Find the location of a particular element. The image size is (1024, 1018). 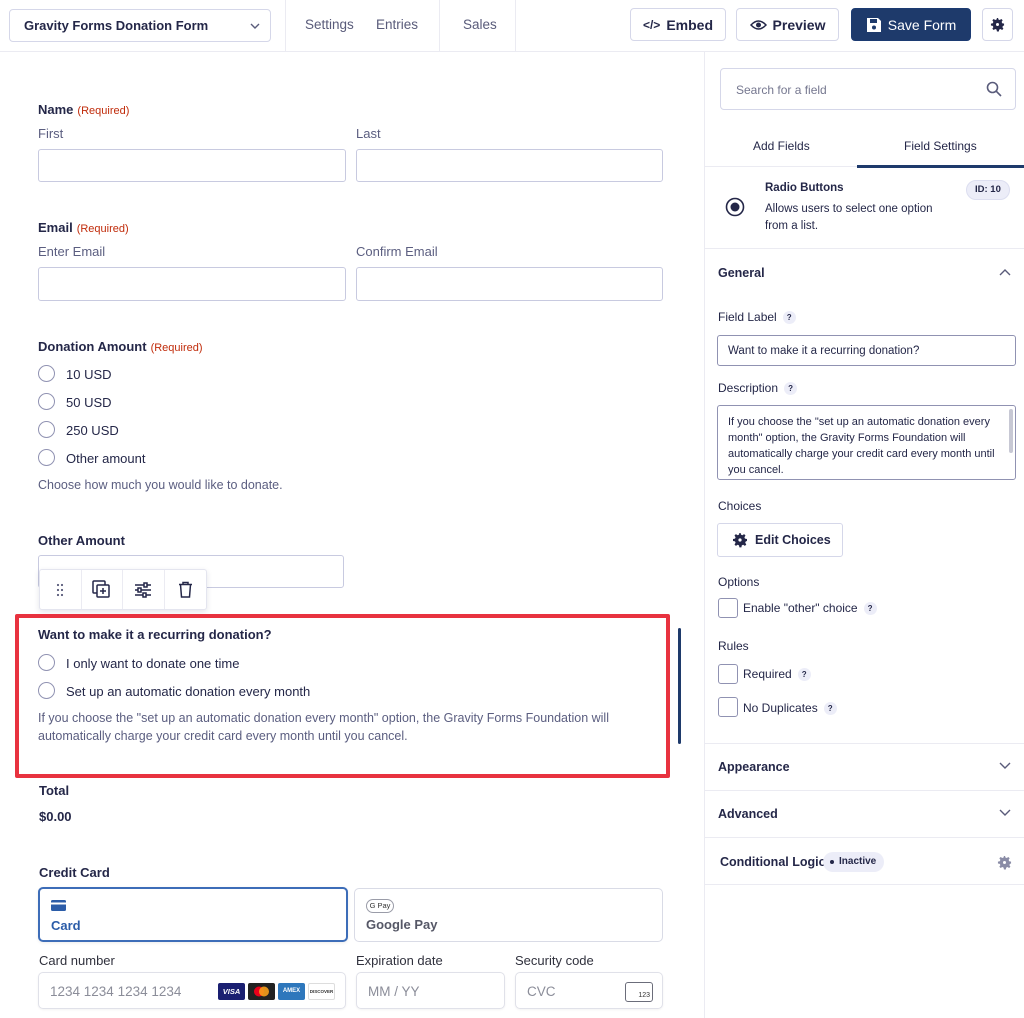

radio-label: Other amount is located at coordinates (106, 458).